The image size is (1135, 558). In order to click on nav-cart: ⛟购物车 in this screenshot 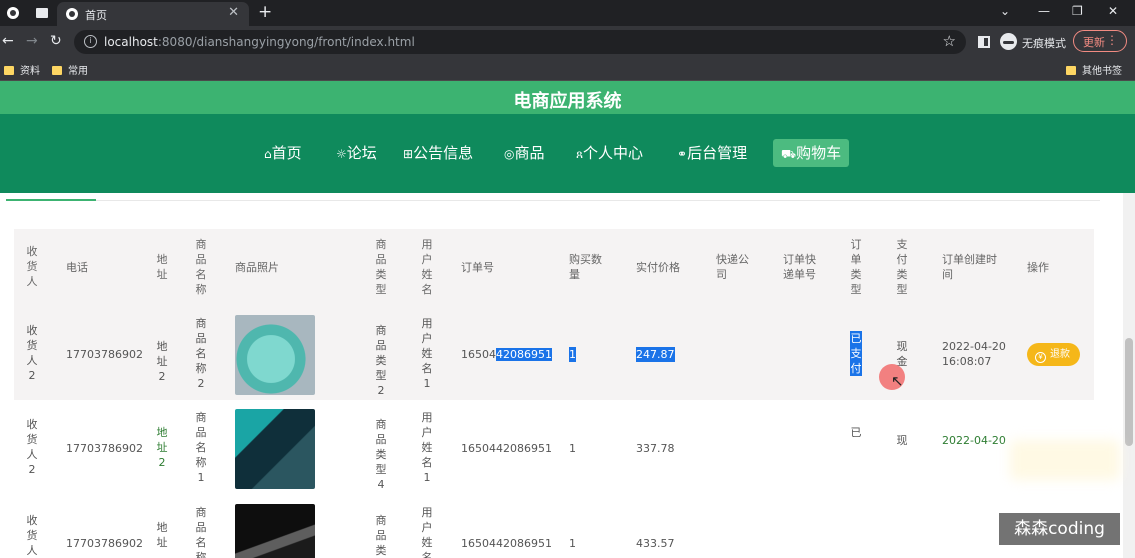, I will do `click(811, 153)`.